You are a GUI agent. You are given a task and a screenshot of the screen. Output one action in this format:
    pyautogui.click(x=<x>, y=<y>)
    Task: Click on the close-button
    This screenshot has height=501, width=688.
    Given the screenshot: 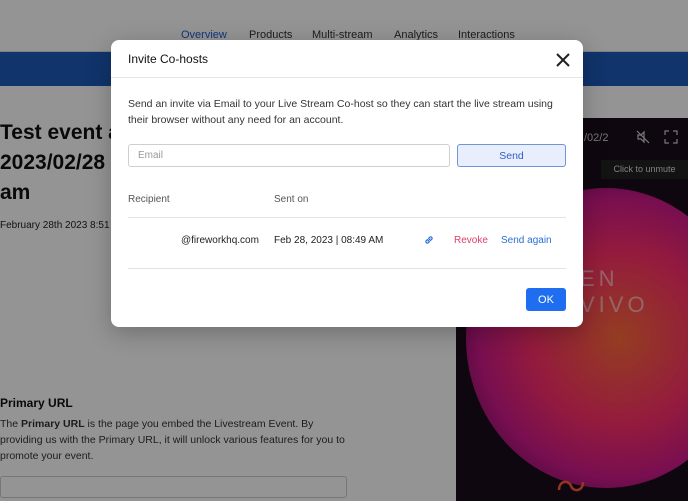 What is the action you would take?
    pyautogui.click(x=563, y=60)
    